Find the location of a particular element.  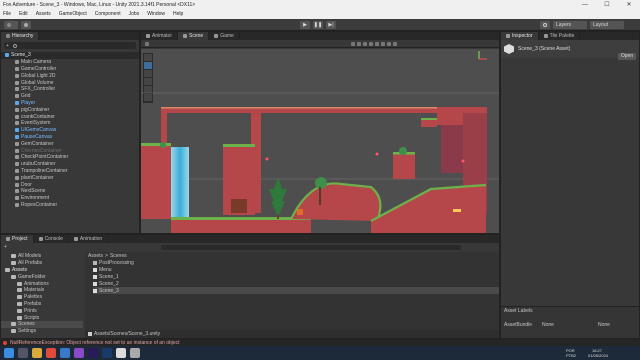

hand-tool-icon is located at coordinates (147, 43).